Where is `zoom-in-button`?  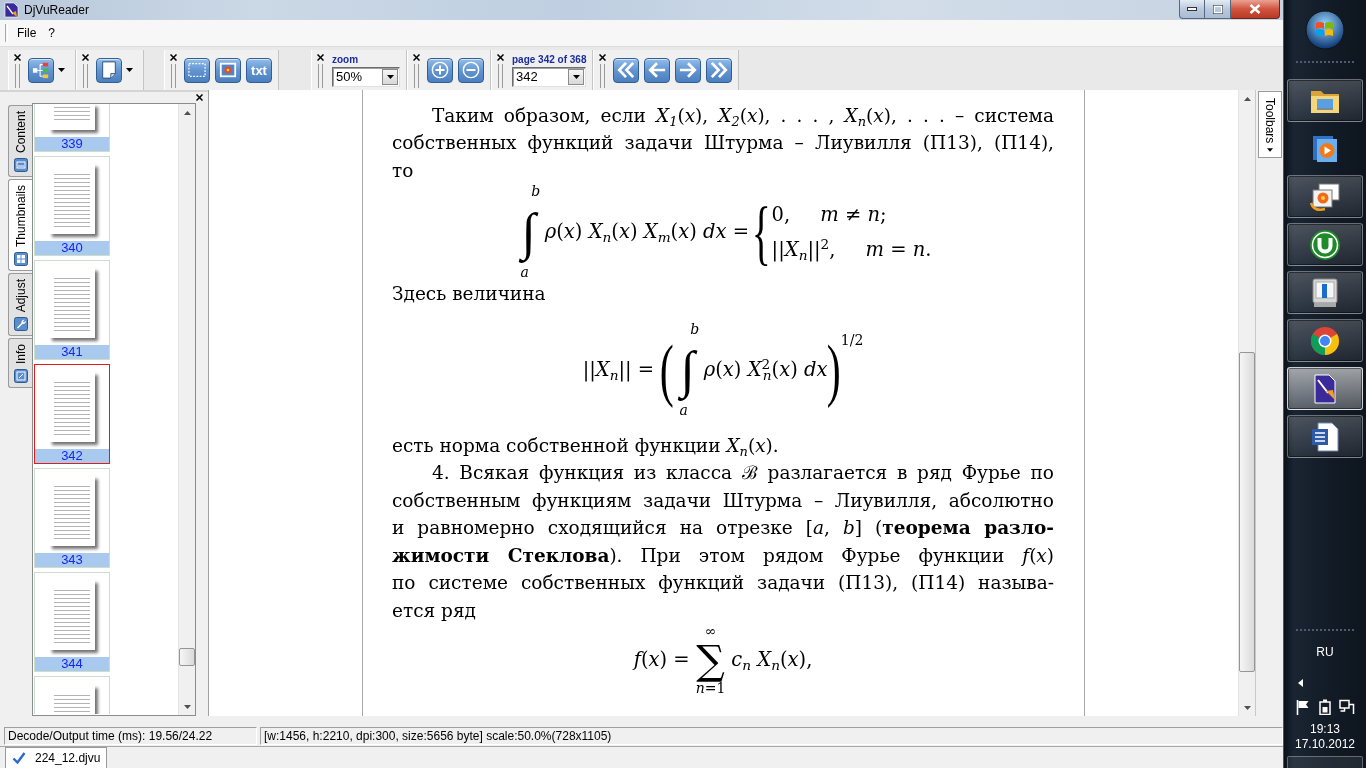
zoom-in-button is located at coordinates (440, 70).